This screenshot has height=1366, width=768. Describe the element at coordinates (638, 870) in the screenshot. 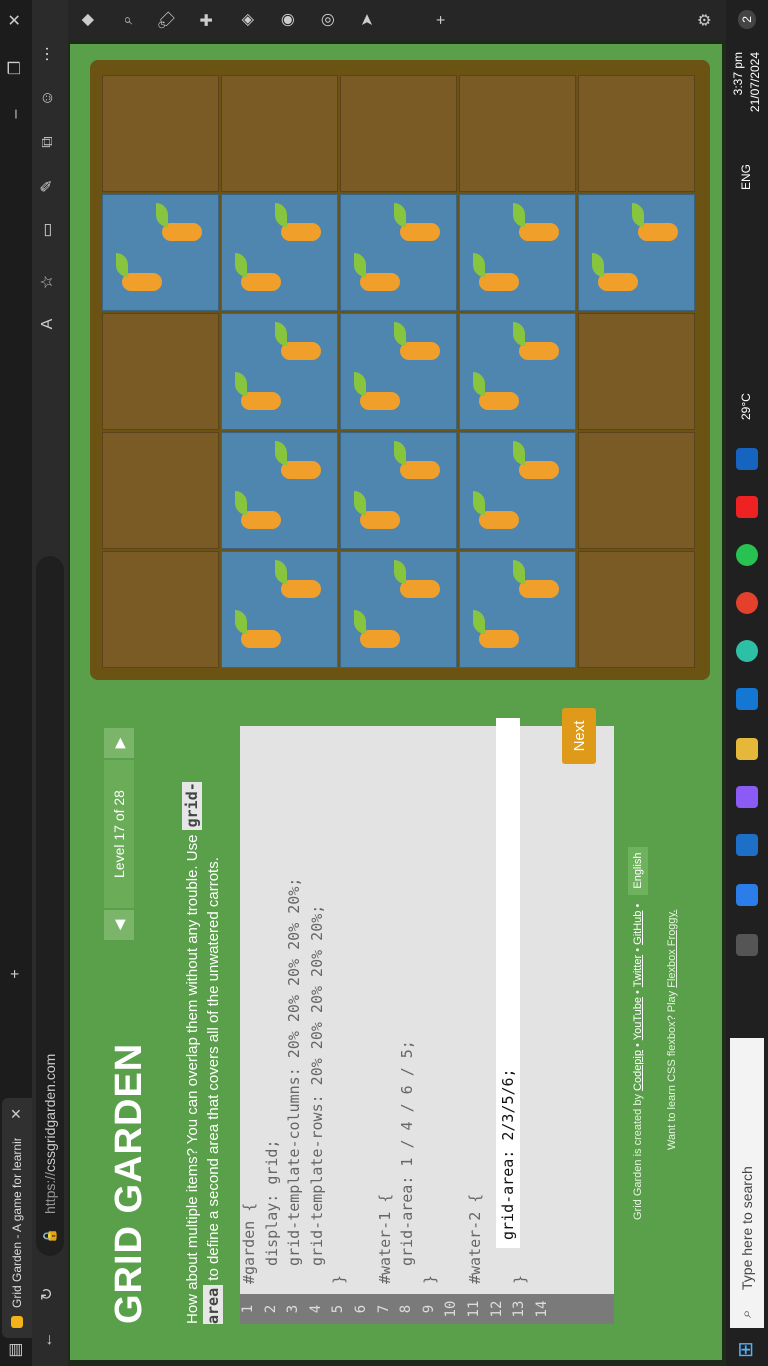

I see `language-select: English` at that location.